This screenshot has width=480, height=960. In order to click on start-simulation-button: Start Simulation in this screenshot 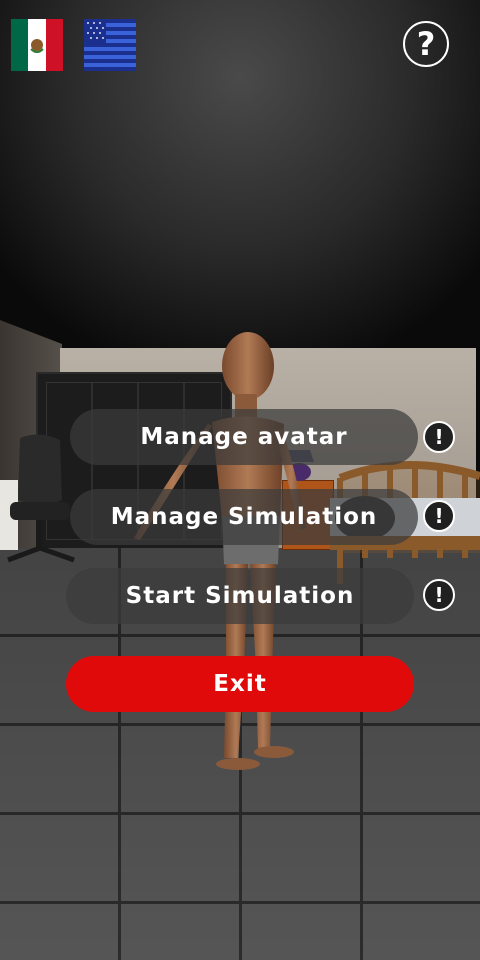, I will do `click(240, 596)`.